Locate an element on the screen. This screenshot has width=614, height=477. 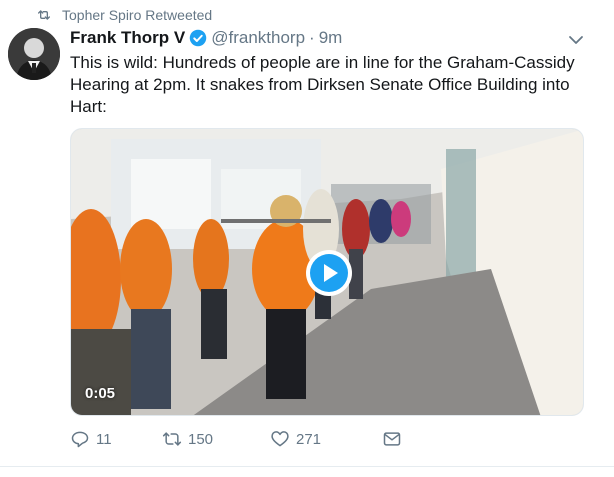
like-count: 271 is located at coordinates (309, 439).